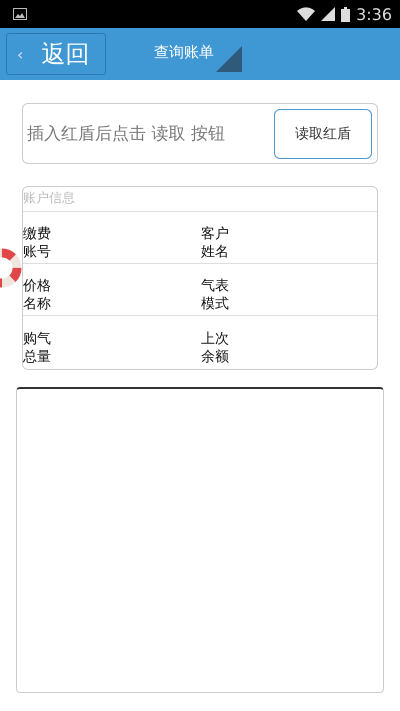 The width and height of the screenshot is (400, 711). What do you see at coordinates (229, 59) in the screenshot?
I see `dropdown-triangle-icon` at bounding box center [229, 59].